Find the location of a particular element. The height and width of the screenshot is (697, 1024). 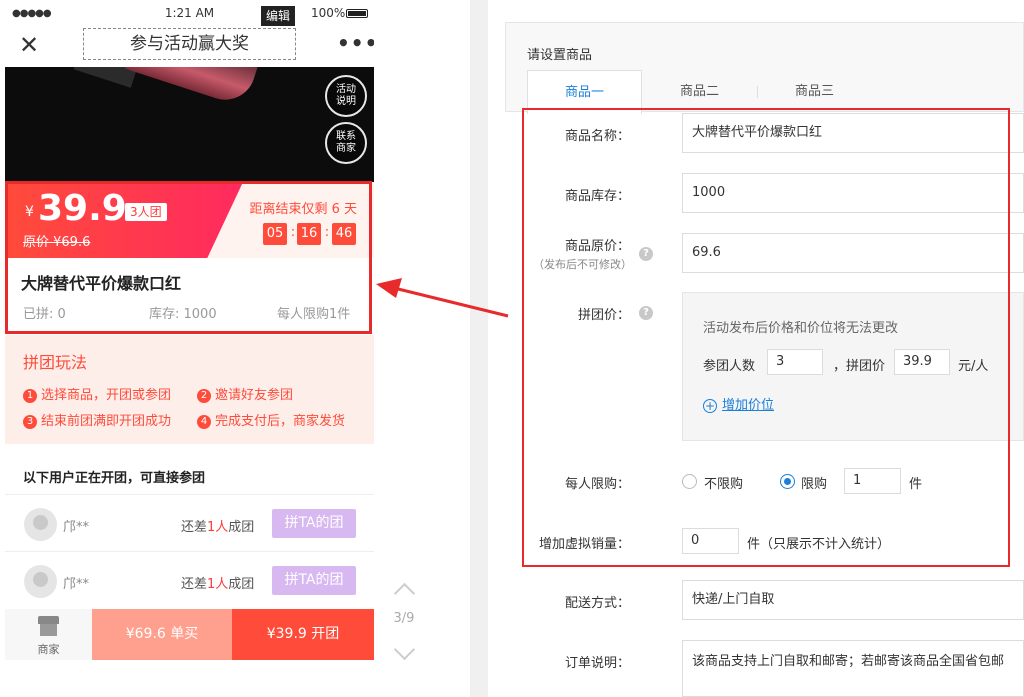

product-tabs-card: 请设置商品 商品一 商品二 商品三 is located at coordinates (764, 68).